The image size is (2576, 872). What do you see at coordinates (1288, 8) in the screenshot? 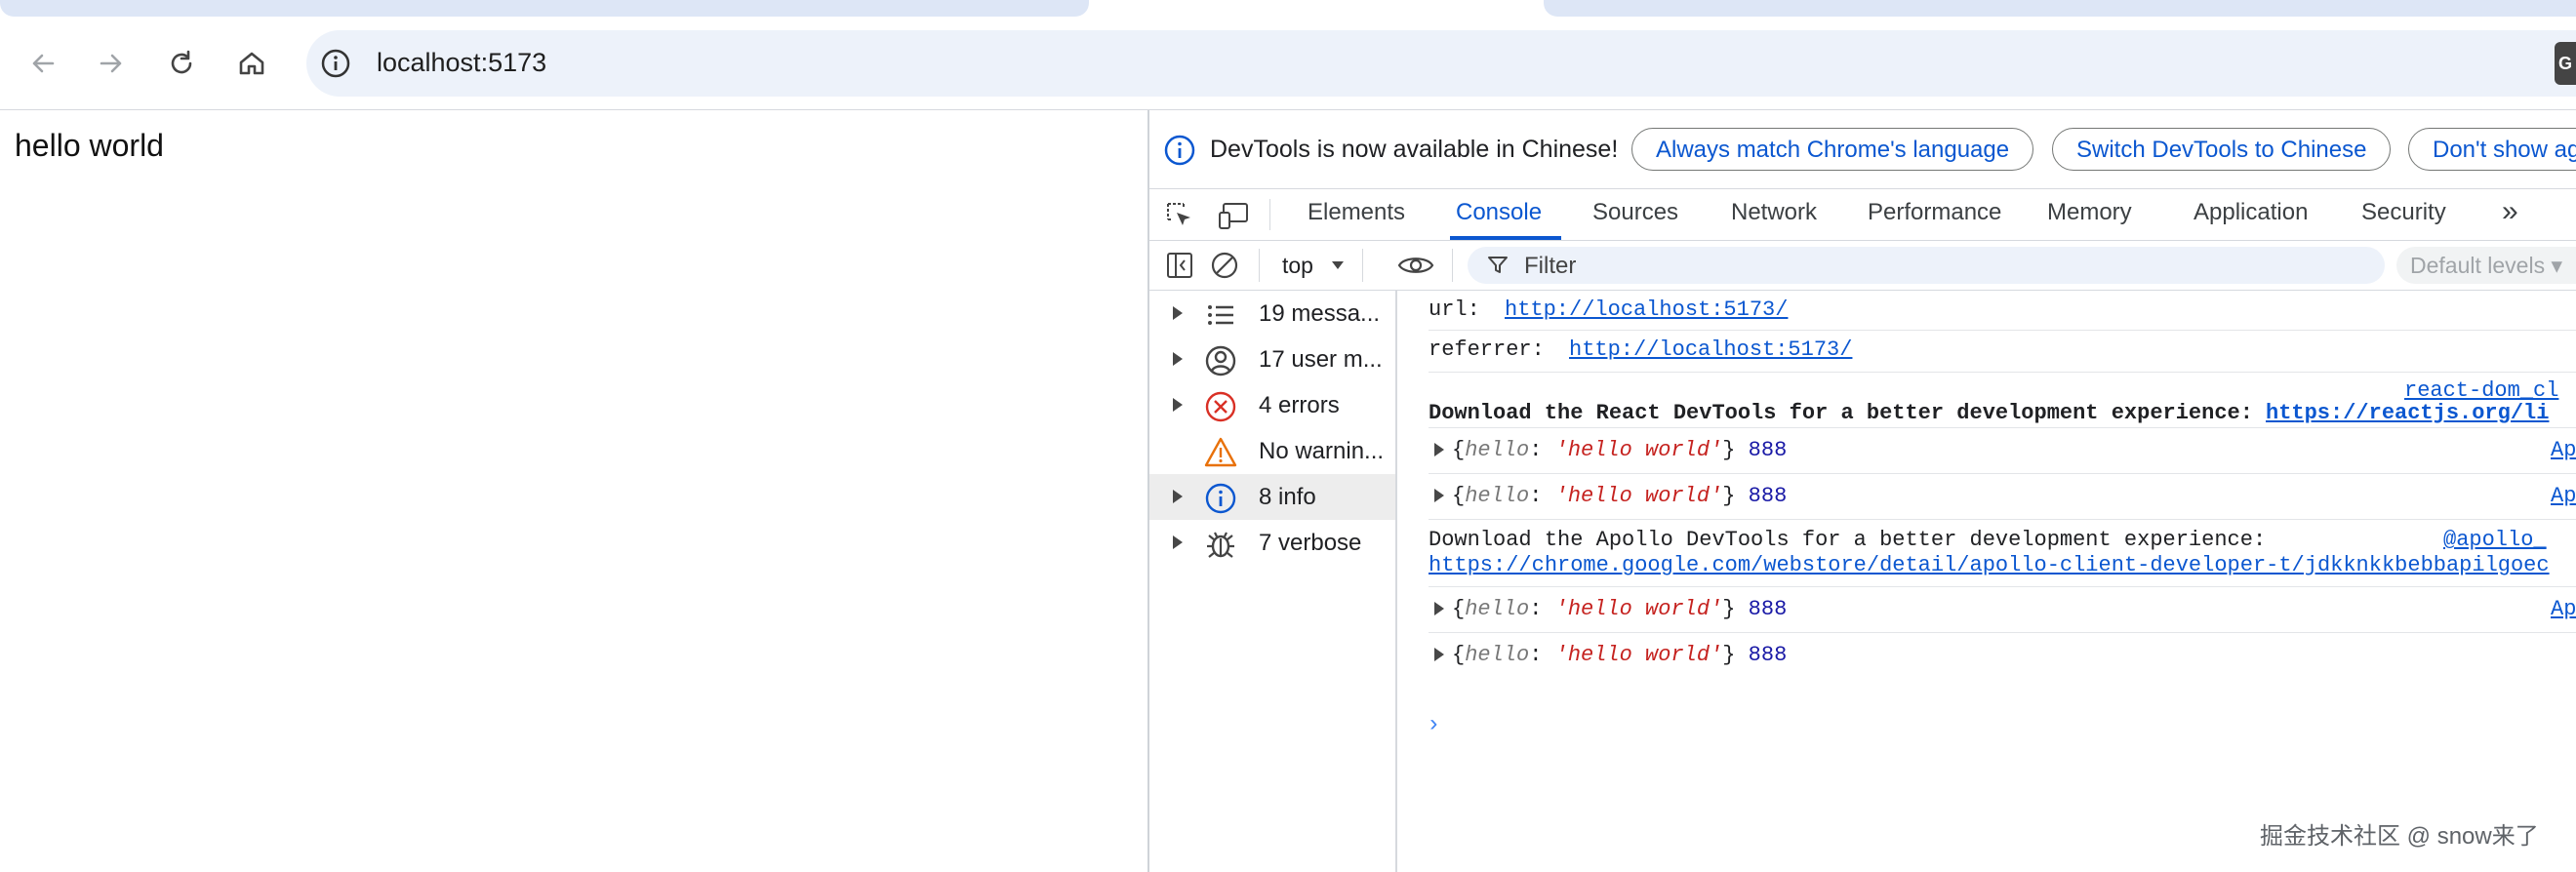
I see `tab-strip` at bounding box center [1288, 8].